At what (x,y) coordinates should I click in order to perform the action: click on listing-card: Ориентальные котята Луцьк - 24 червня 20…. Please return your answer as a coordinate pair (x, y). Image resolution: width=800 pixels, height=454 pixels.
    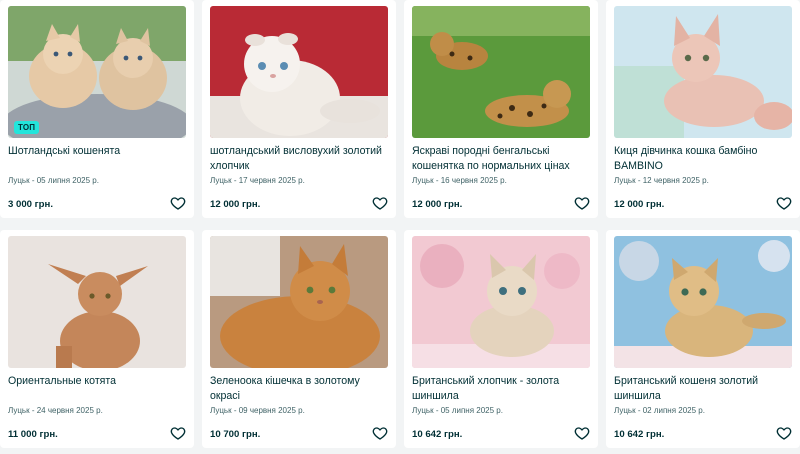
    Looking at the image, I should click on (97, 339).